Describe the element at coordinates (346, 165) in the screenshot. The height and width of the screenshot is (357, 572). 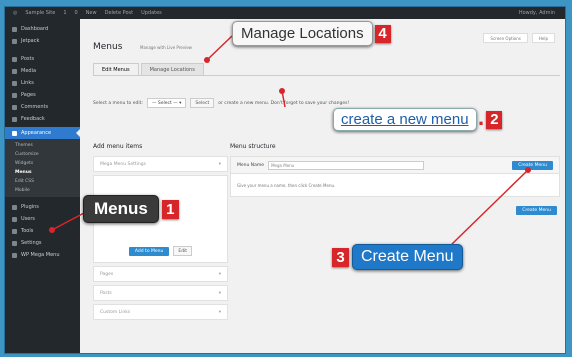
I see `menu-name-input: Mega Menu` at that location.